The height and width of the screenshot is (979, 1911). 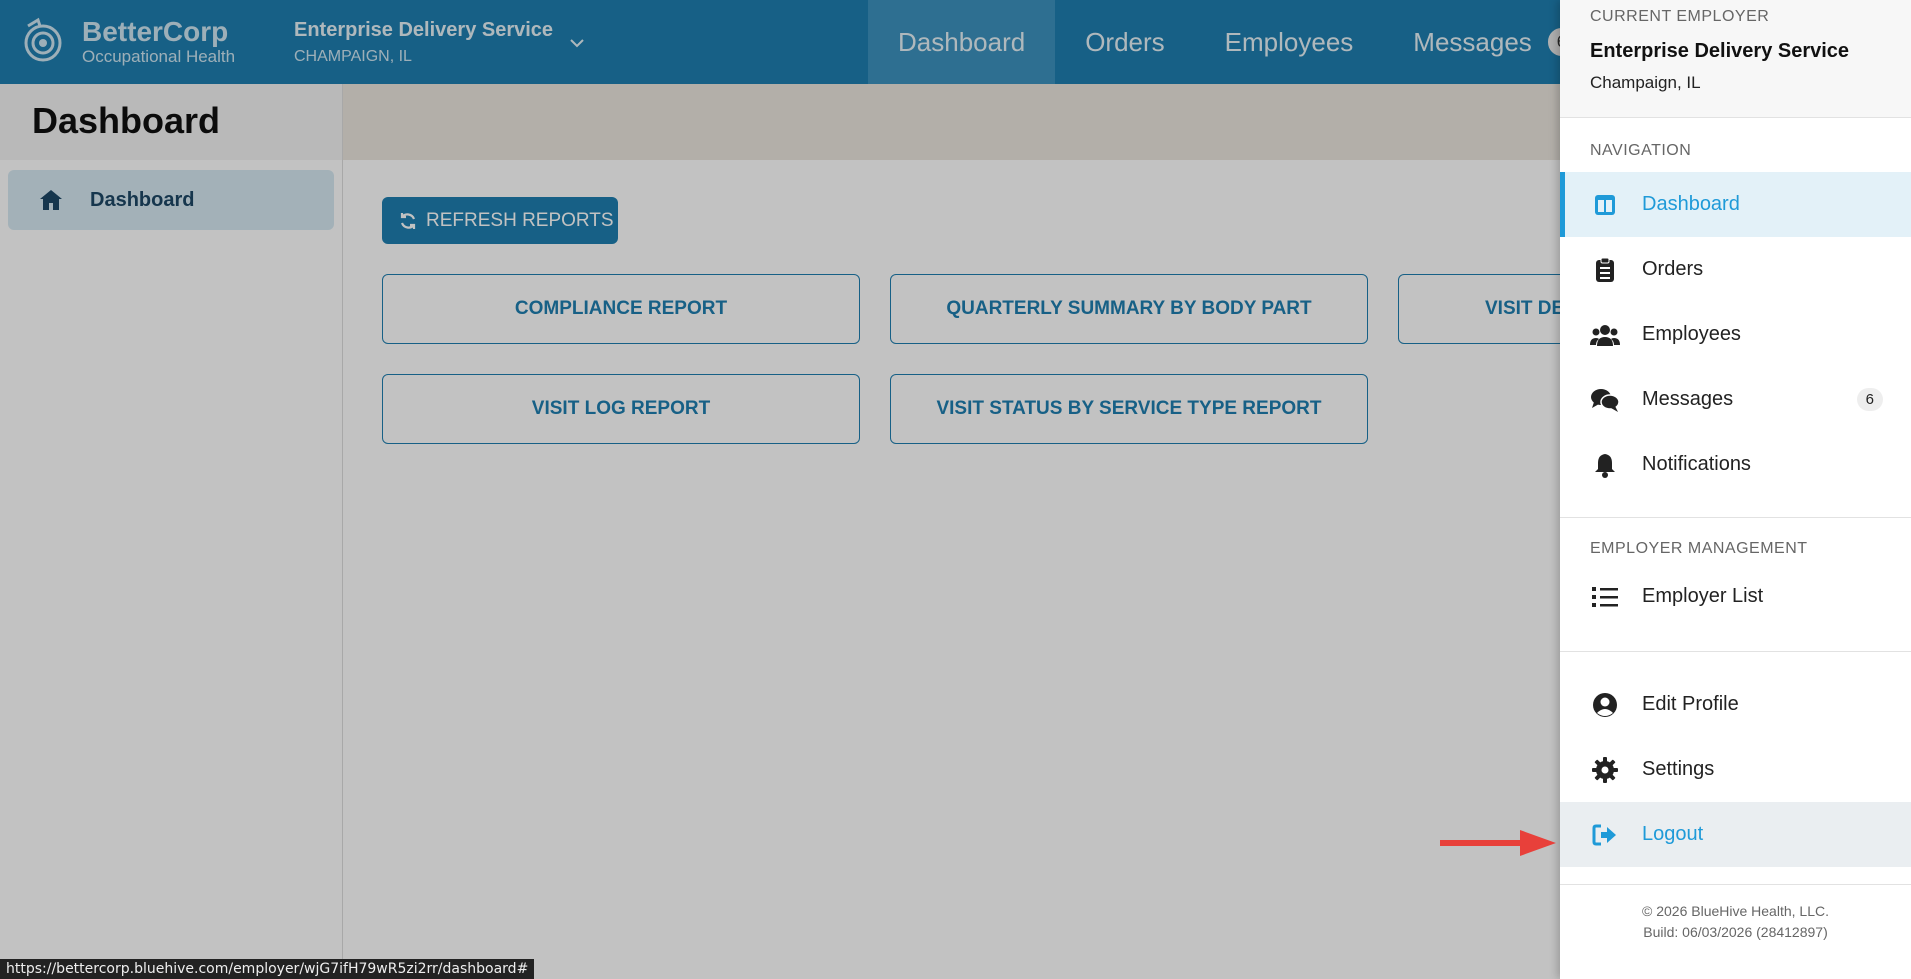 I want to click on drawer-nav-dashboard: Dashboard, so click(x=1735, y=204).